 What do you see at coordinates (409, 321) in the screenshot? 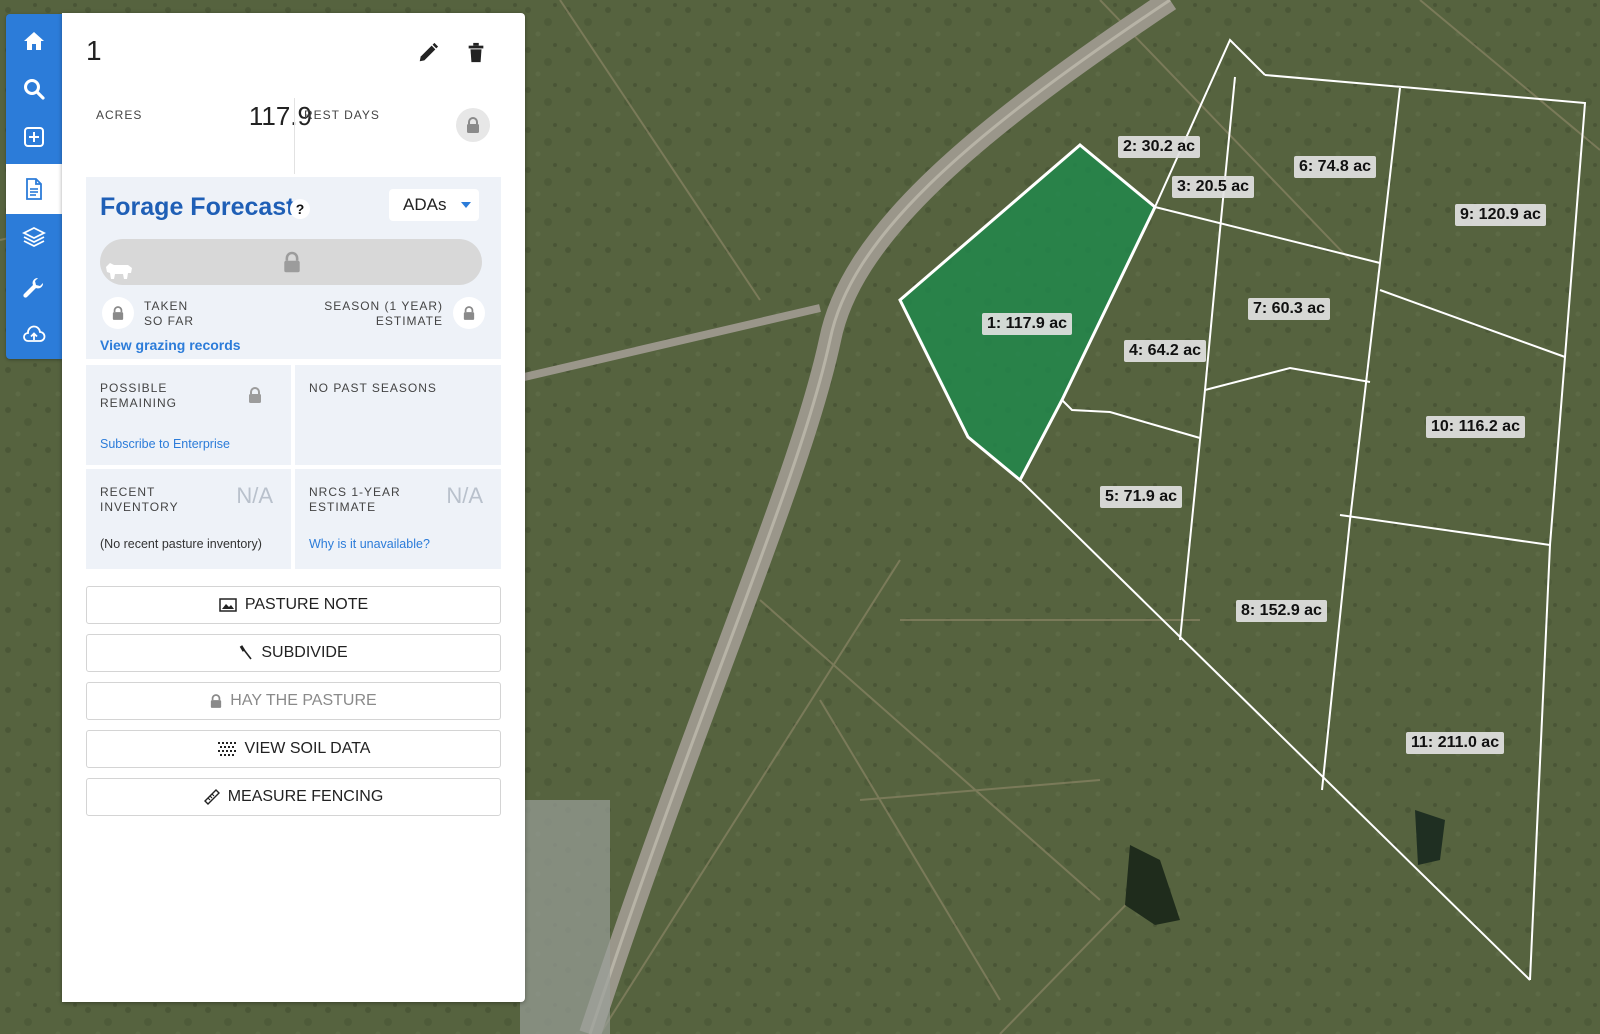
I see `season-label-line-2: ESTIMATE` at bounding box center [409, 321].